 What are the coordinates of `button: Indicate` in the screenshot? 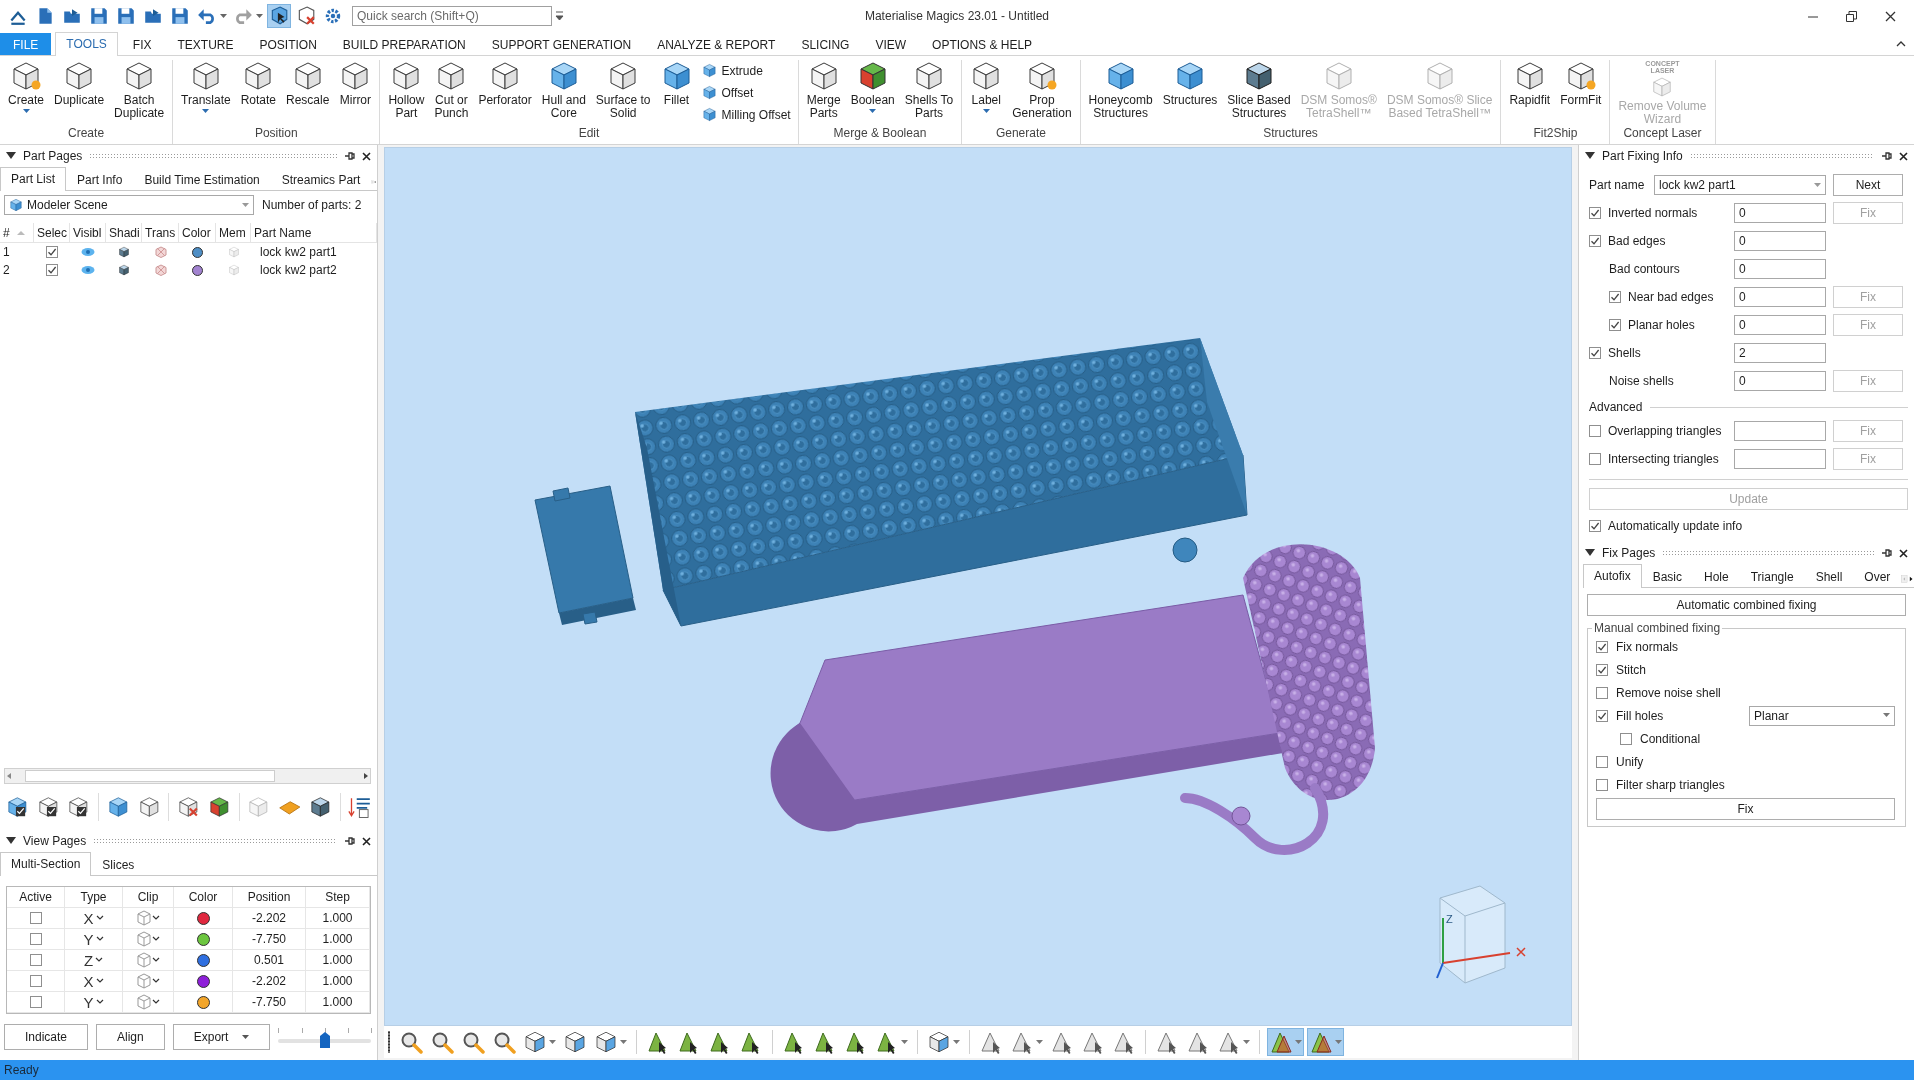 It's located at (46, 1037).